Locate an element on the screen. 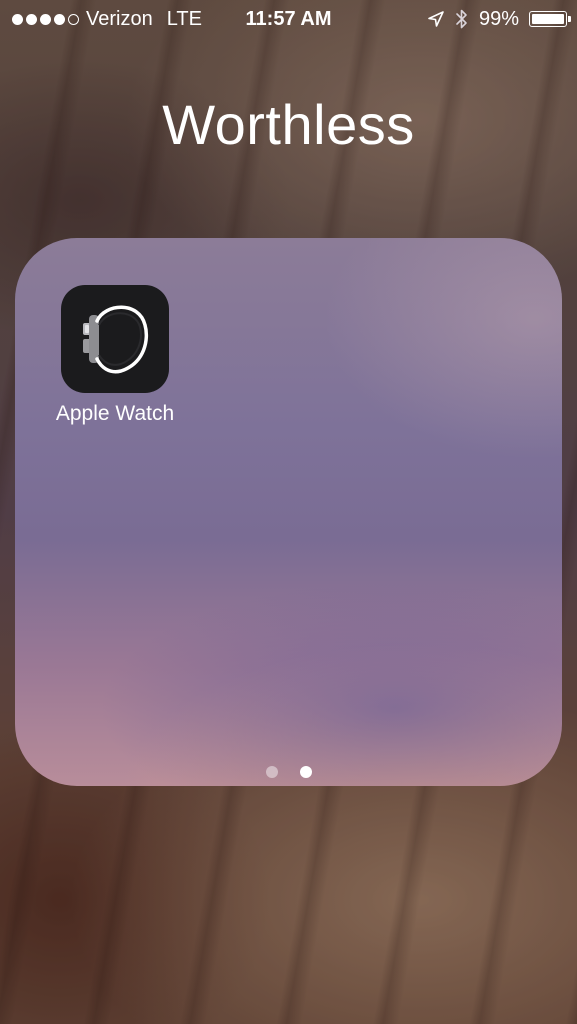  app-apple-watch: Apple Watch is located at coordinates (115, 355).